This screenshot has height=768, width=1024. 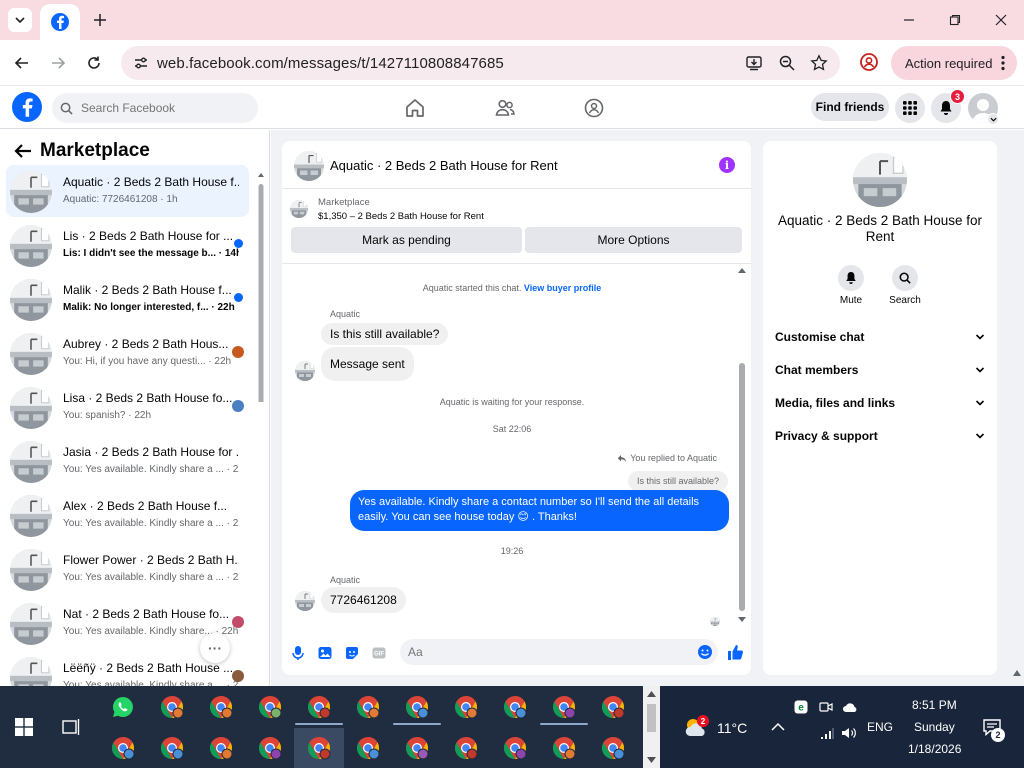 I want to click on gif-icon: GIF, so click(x=379, y=653).